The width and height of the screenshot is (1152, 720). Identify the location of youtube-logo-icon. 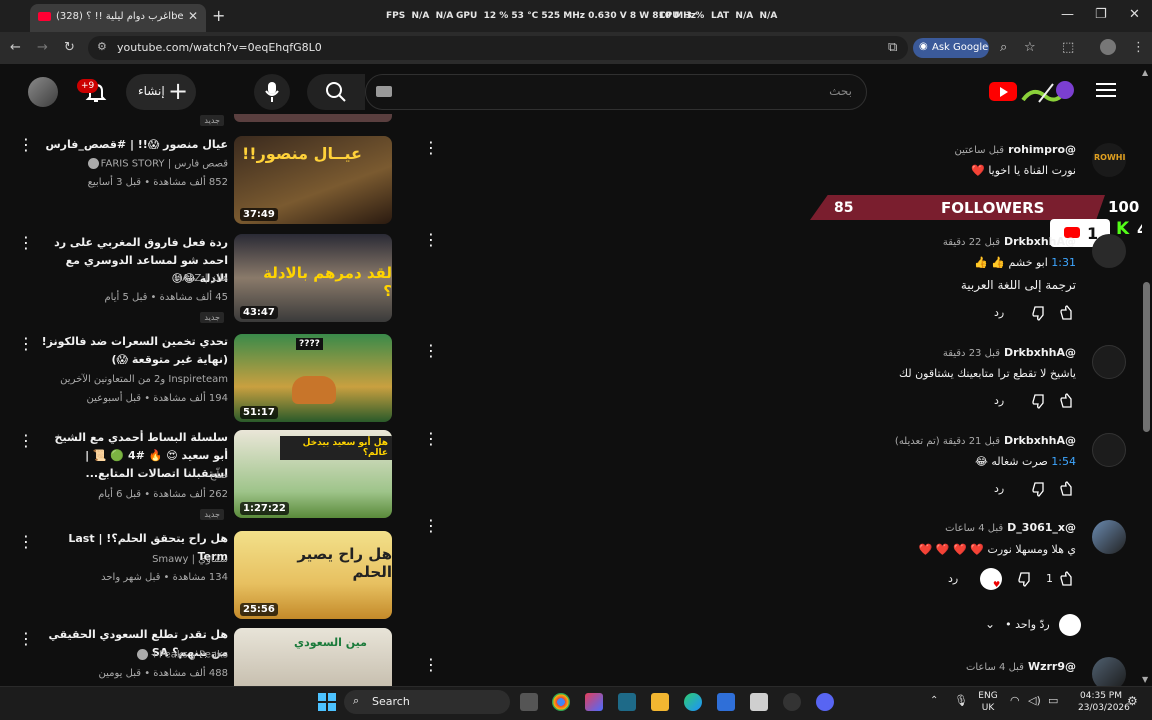
(1003, 91).